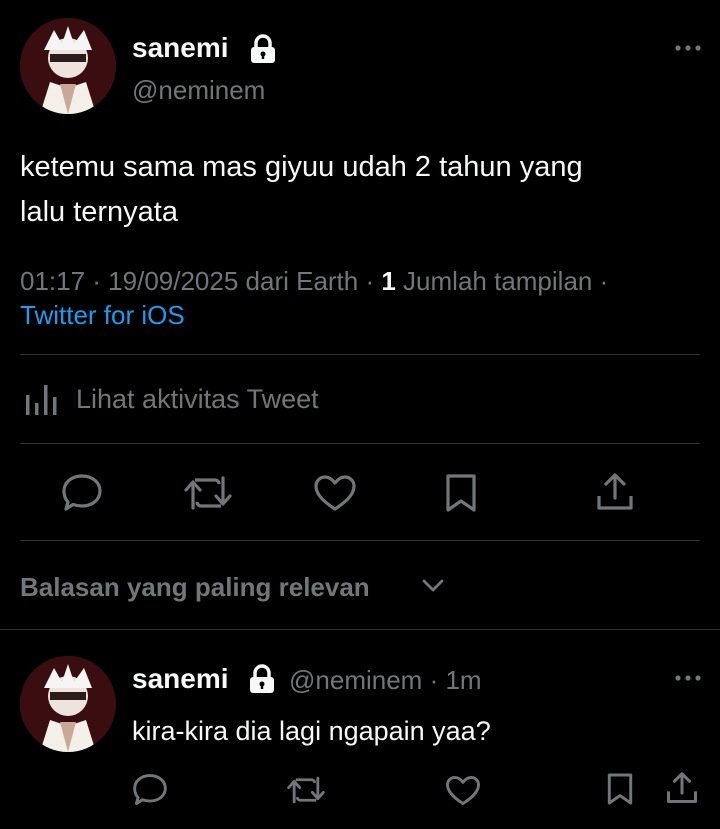  What do you see at coordinates (102, 315) in the screenshot?
I see `tweet-source: Twitter for iOS` at bounding box center [102, 315].